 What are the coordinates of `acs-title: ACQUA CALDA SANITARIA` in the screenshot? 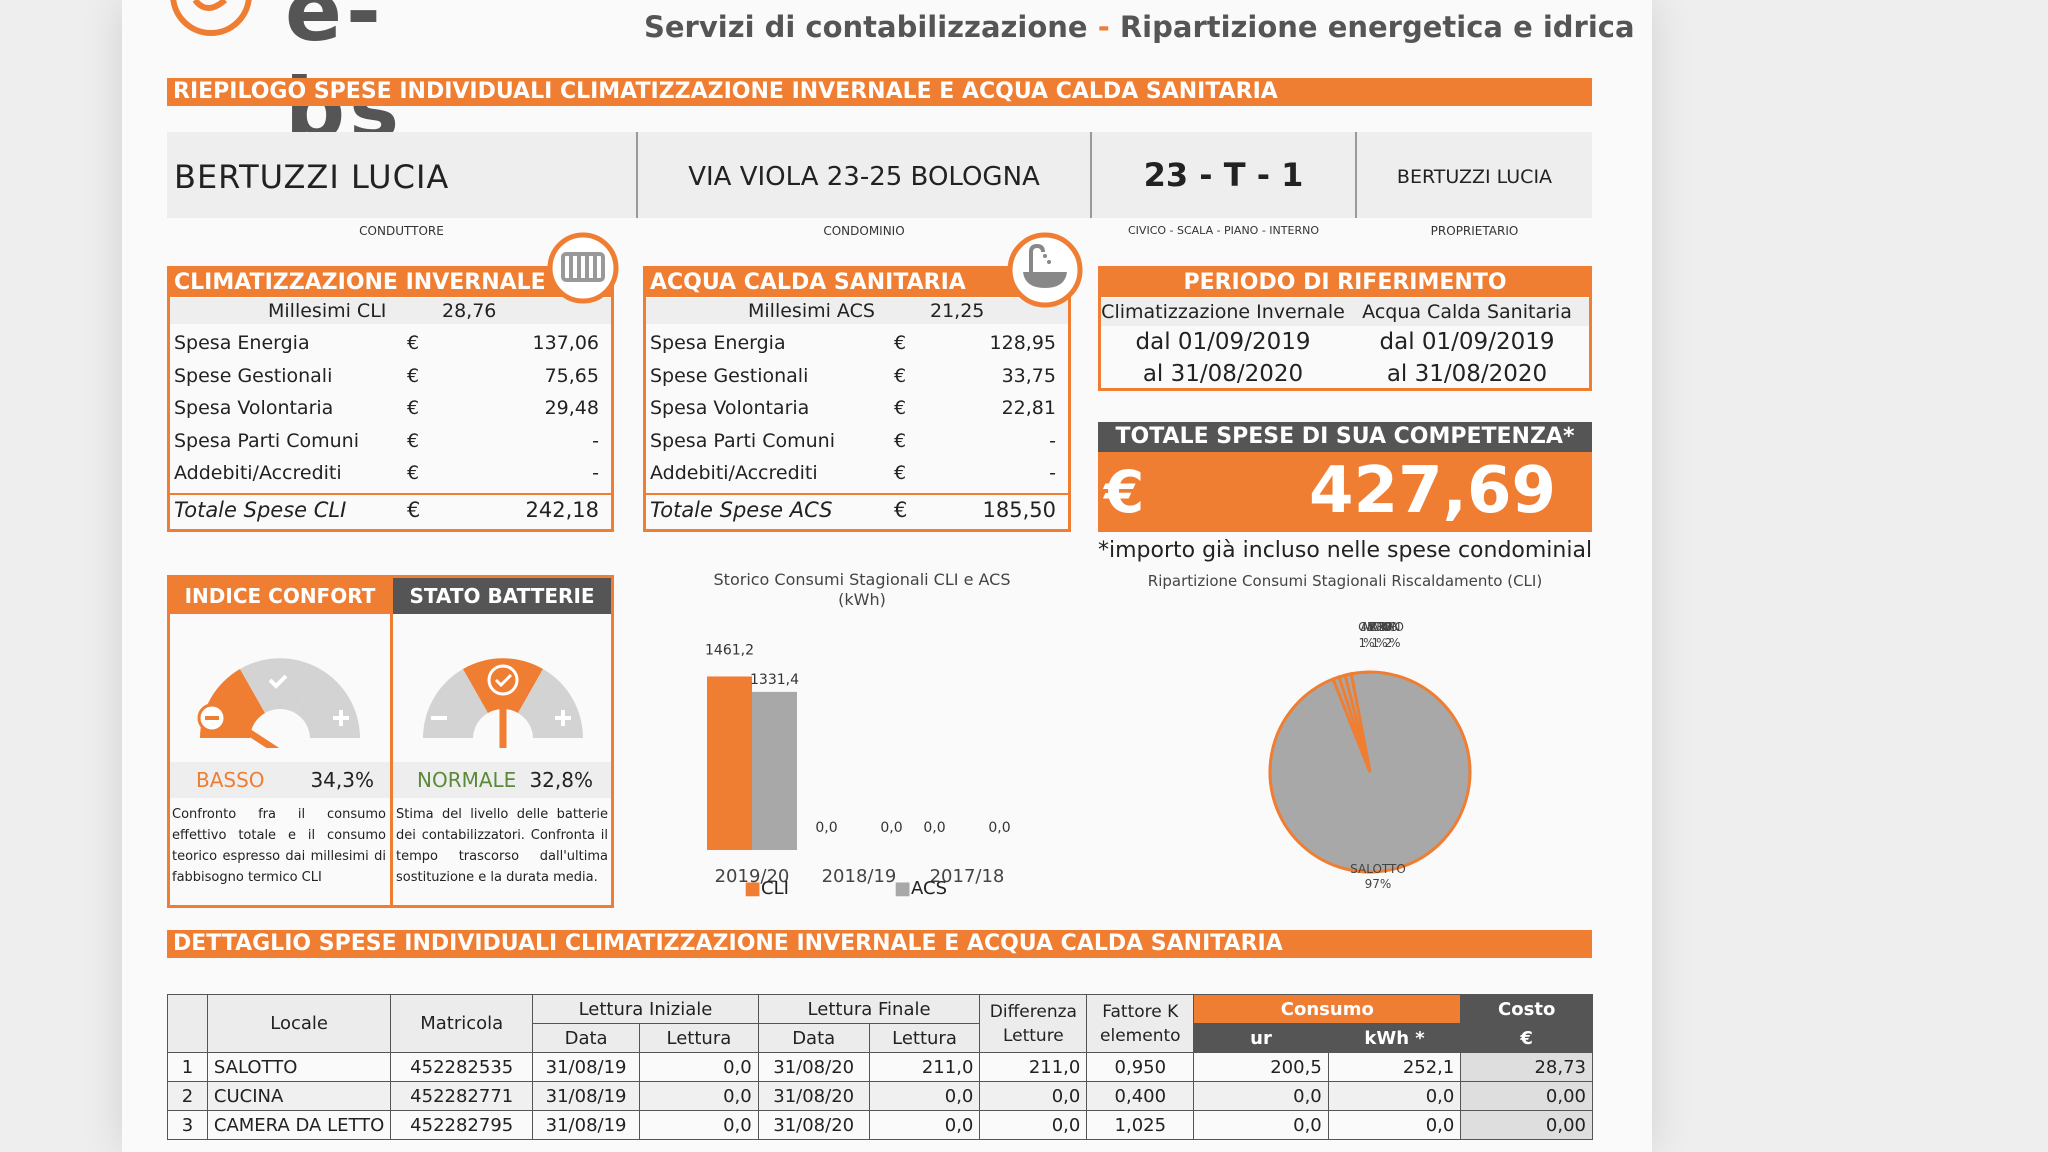 It's located at (857, 283).